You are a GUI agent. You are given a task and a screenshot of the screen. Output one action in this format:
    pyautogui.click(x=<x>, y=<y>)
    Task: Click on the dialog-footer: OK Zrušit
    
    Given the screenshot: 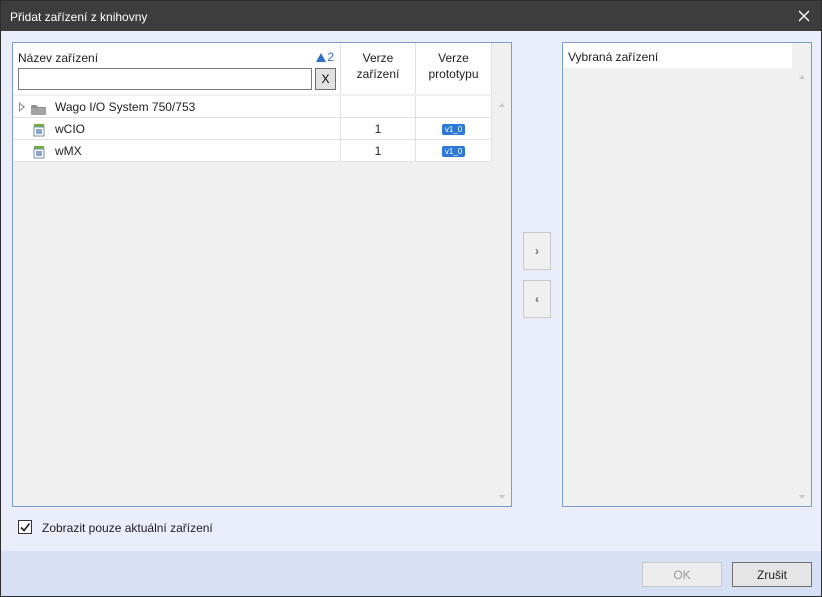 What is the action you would take?
    pyautogui.click(x=411, y=573)
    